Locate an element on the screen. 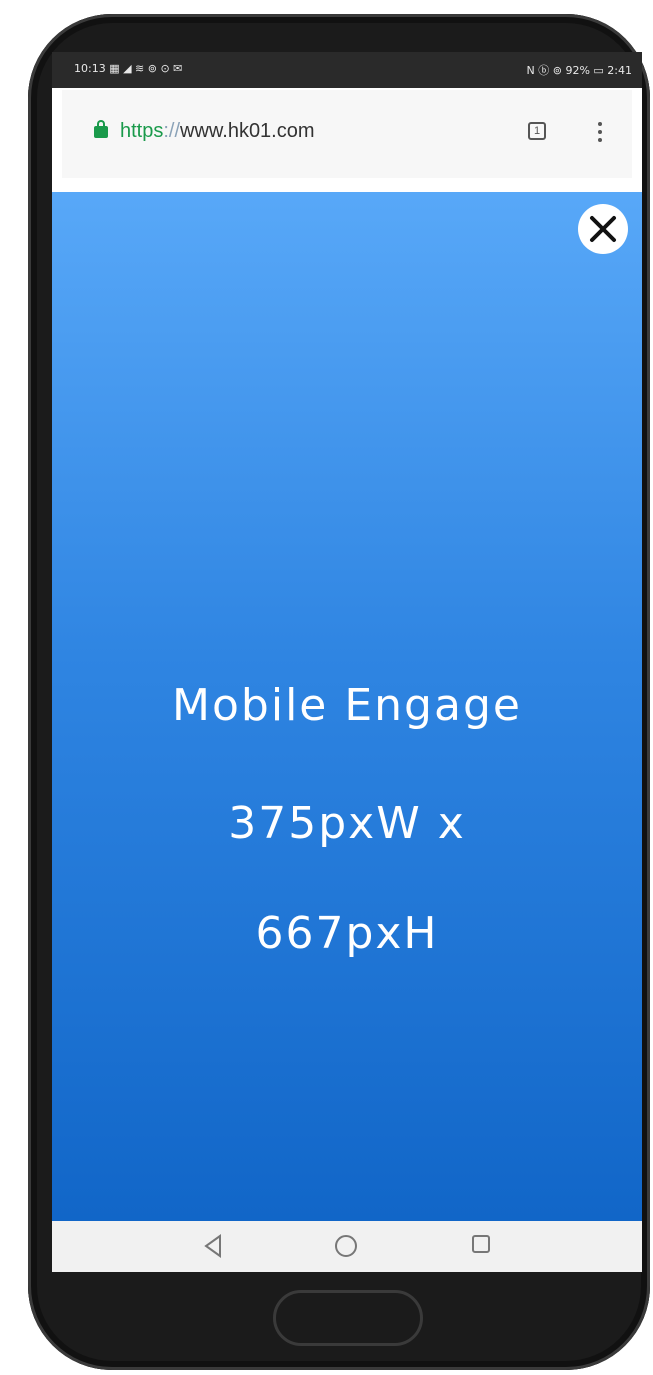 This screenshot has width=653, height=1375. browser-toolbar: https://www.hk01.com 1 is located at coordinates (347, 134).